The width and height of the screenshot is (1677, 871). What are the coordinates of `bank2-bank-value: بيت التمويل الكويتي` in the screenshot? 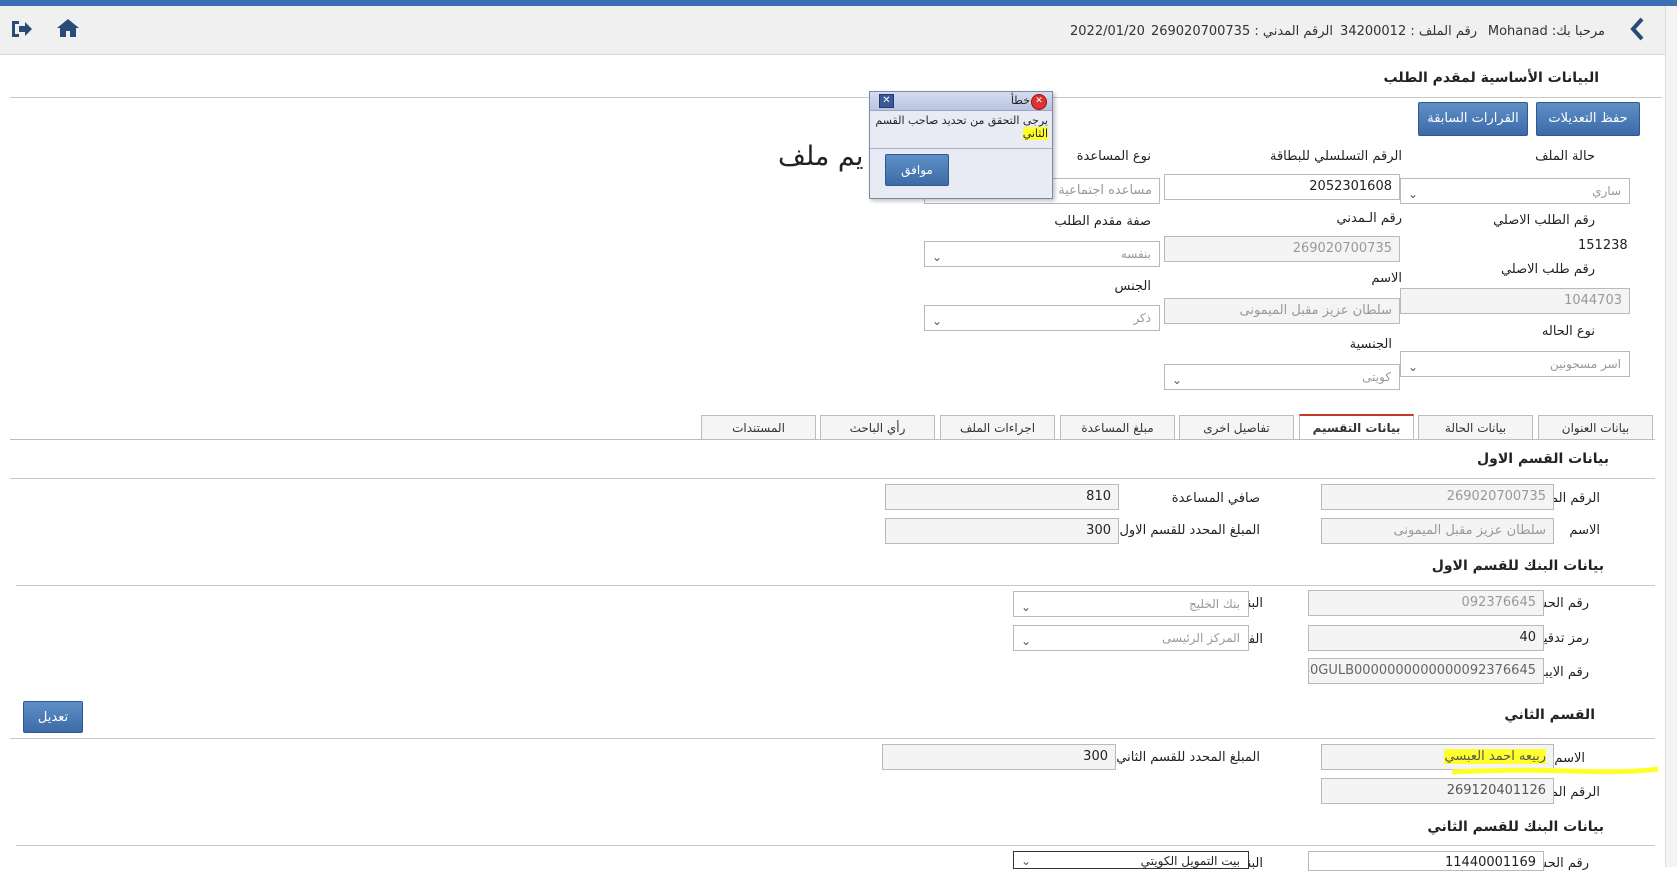 It's located at (1190, 861).